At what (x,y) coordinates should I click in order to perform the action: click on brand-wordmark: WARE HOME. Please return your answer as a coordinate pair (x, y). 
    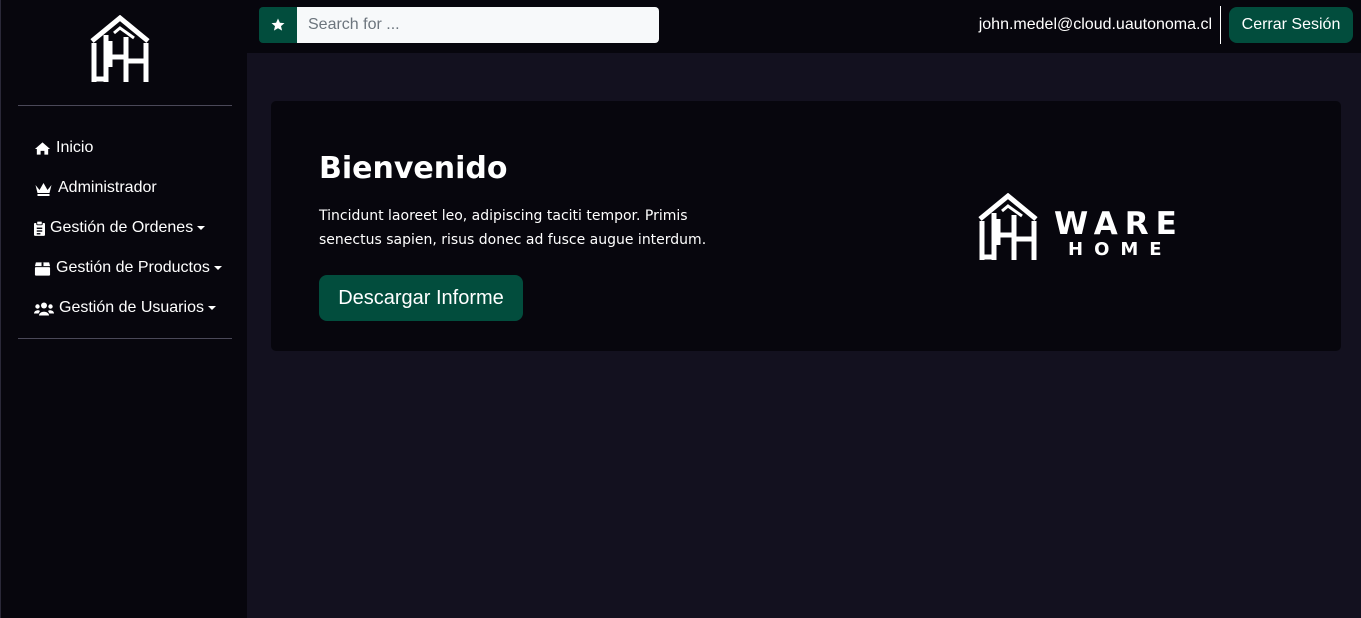
    Looking at the image, I should click on (1119, 234).